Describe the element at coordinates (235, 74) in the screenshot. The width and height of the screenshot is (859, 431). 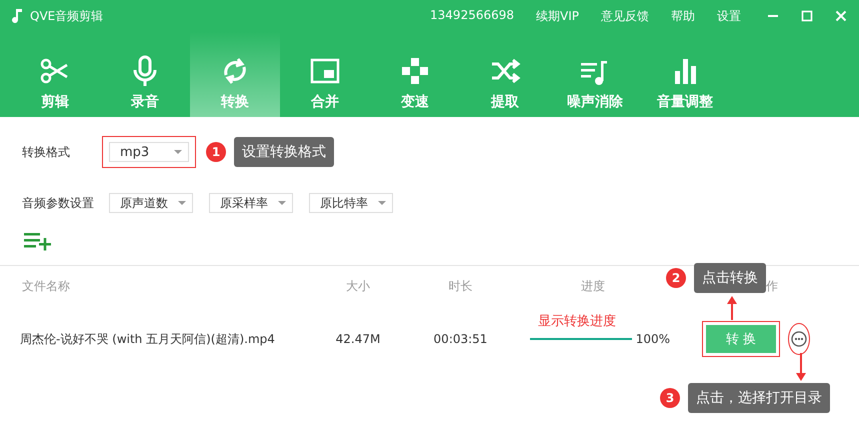
I see `nav-tab: 转换` at that location.